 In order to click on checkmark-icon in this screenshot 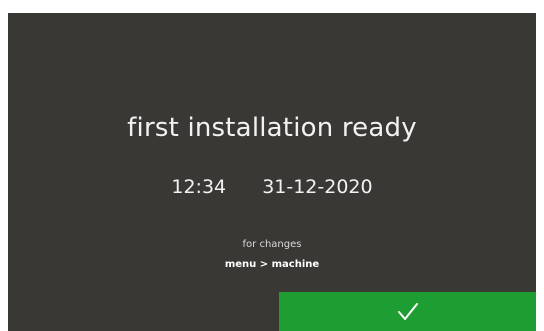, I will do `click(407, 311)`.